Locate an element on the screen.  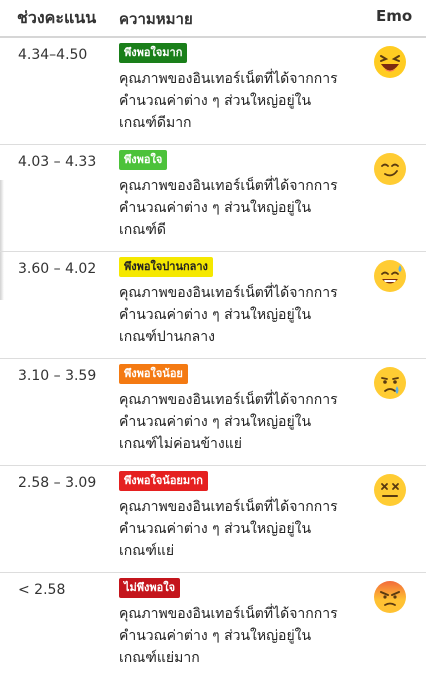
rating-badge: พึงพอใจ is located at coordinates (143, 160).